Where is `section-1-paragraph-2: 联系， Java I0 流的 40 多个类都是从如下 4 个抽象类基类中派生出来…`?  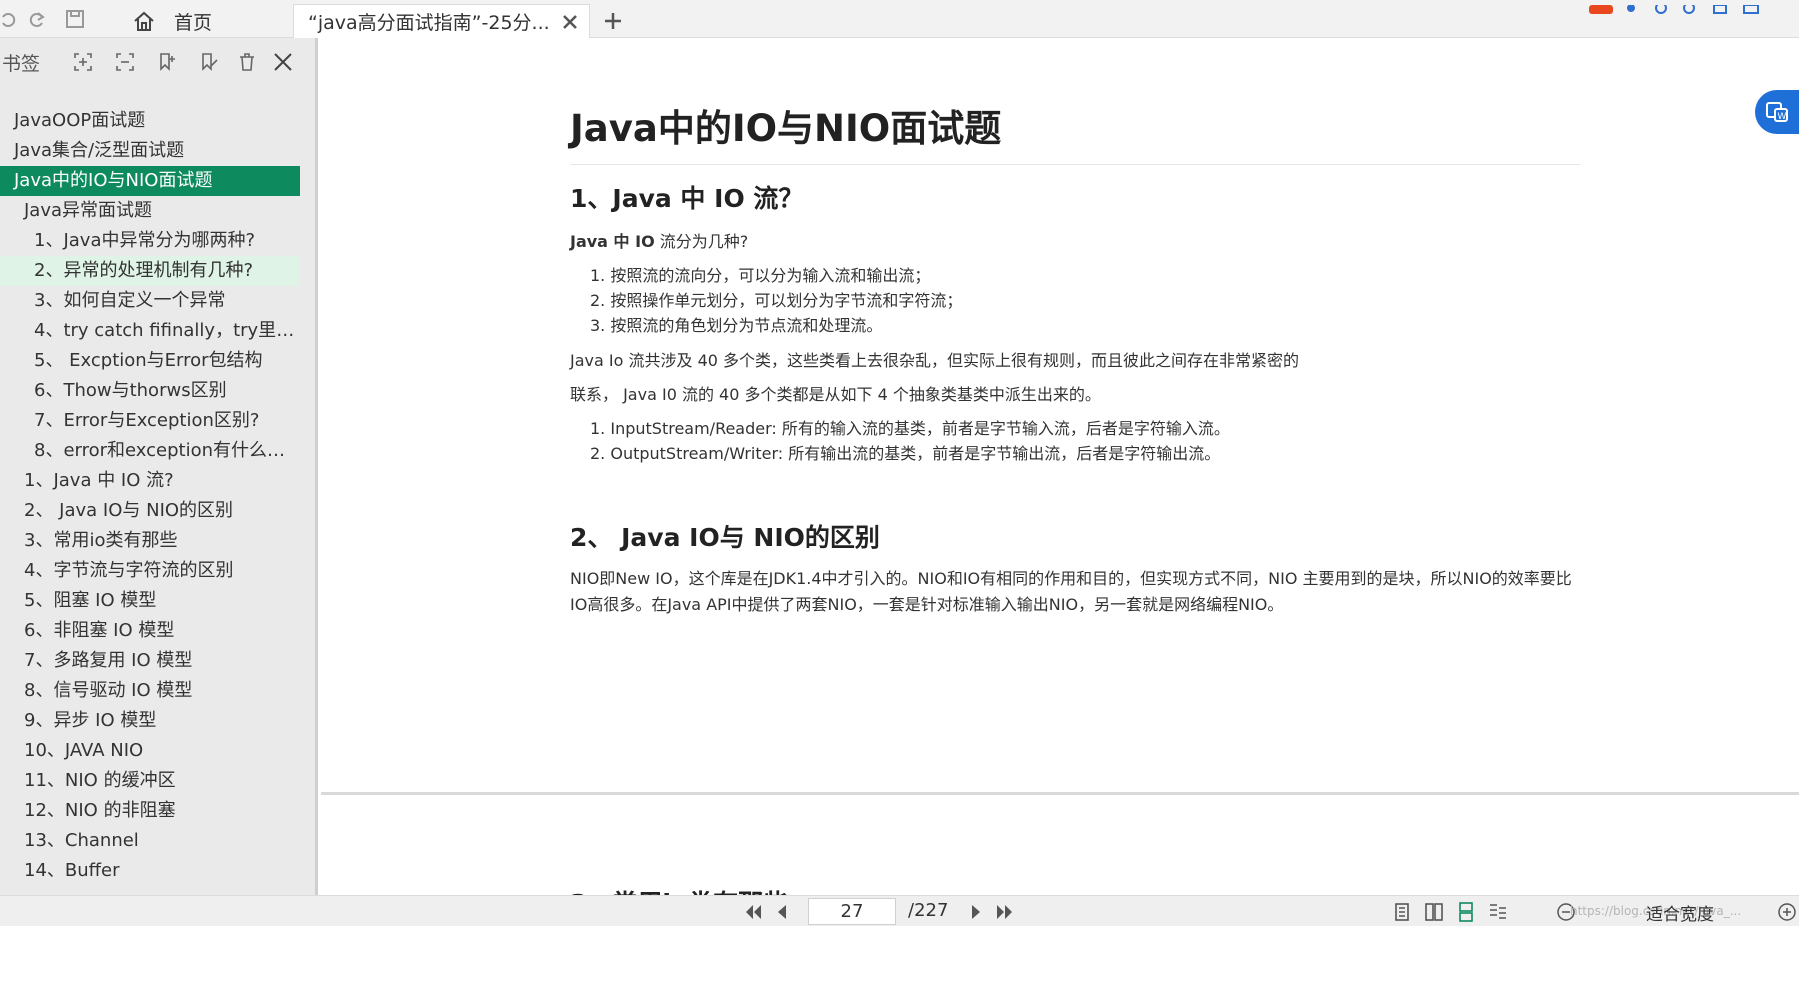 section-1-paragraph-2: 联系， Java I0 流的 40 多个类都是从如下 4 个抽象类基类中派生出来… is located at coordinates (835, 394).